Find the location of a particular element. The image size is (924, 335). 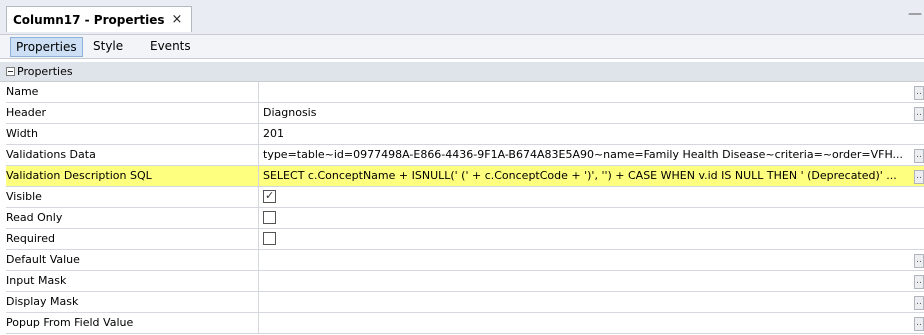

property-value: Diagnosis is located at coordinates (588, 113).